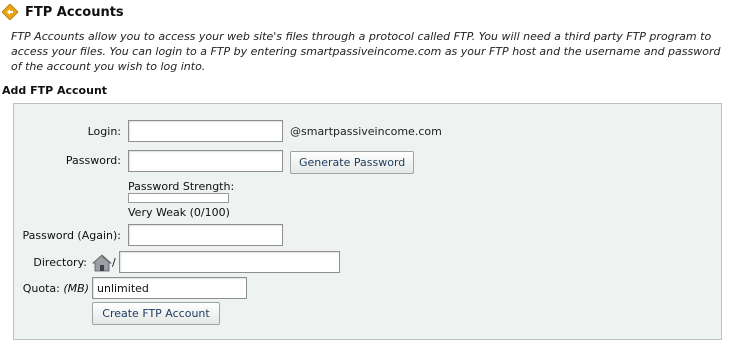  What do you see at coordinates (156, 313) in the screenshot?
I see `create-ftp-account-button: Create FTP Account` at bounding box center [156, 313].